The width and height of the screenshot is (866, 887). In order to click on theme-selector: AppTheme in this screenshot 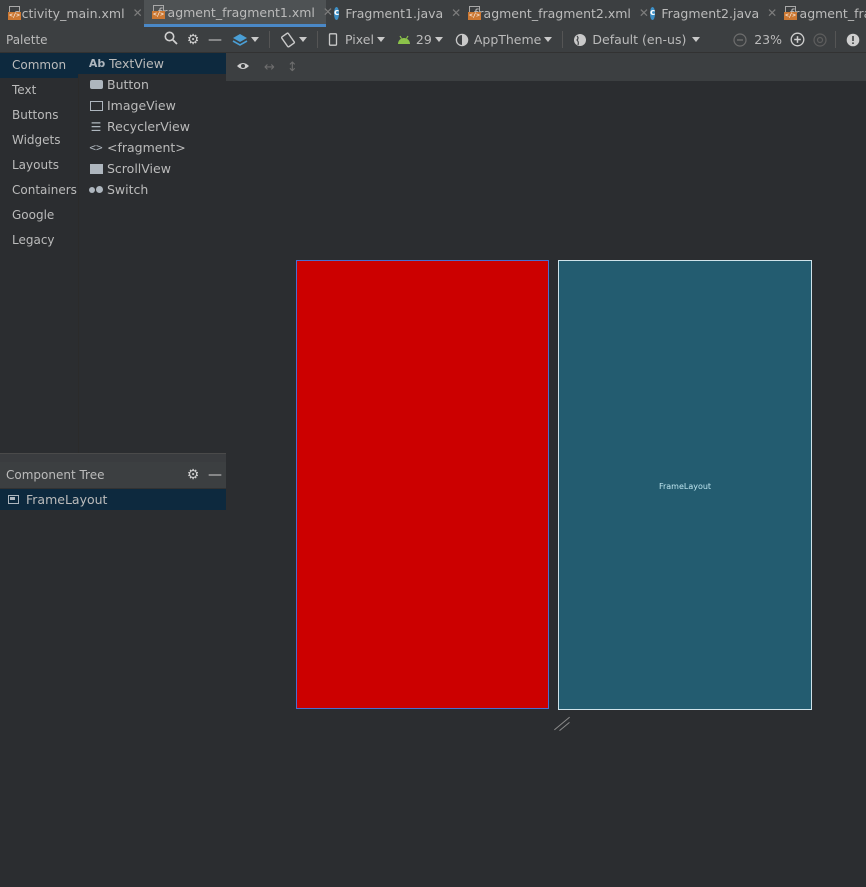, I will do `click(504, 39)`.